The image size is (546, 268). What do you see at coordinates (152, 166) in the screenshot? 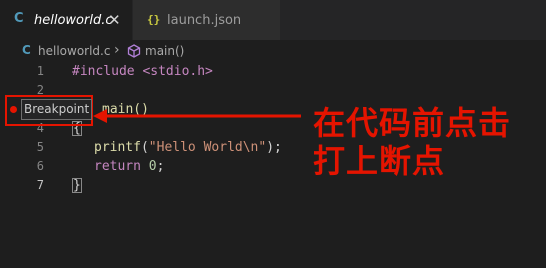
I see `number-literal: 0` at bounding box center [152, 166].